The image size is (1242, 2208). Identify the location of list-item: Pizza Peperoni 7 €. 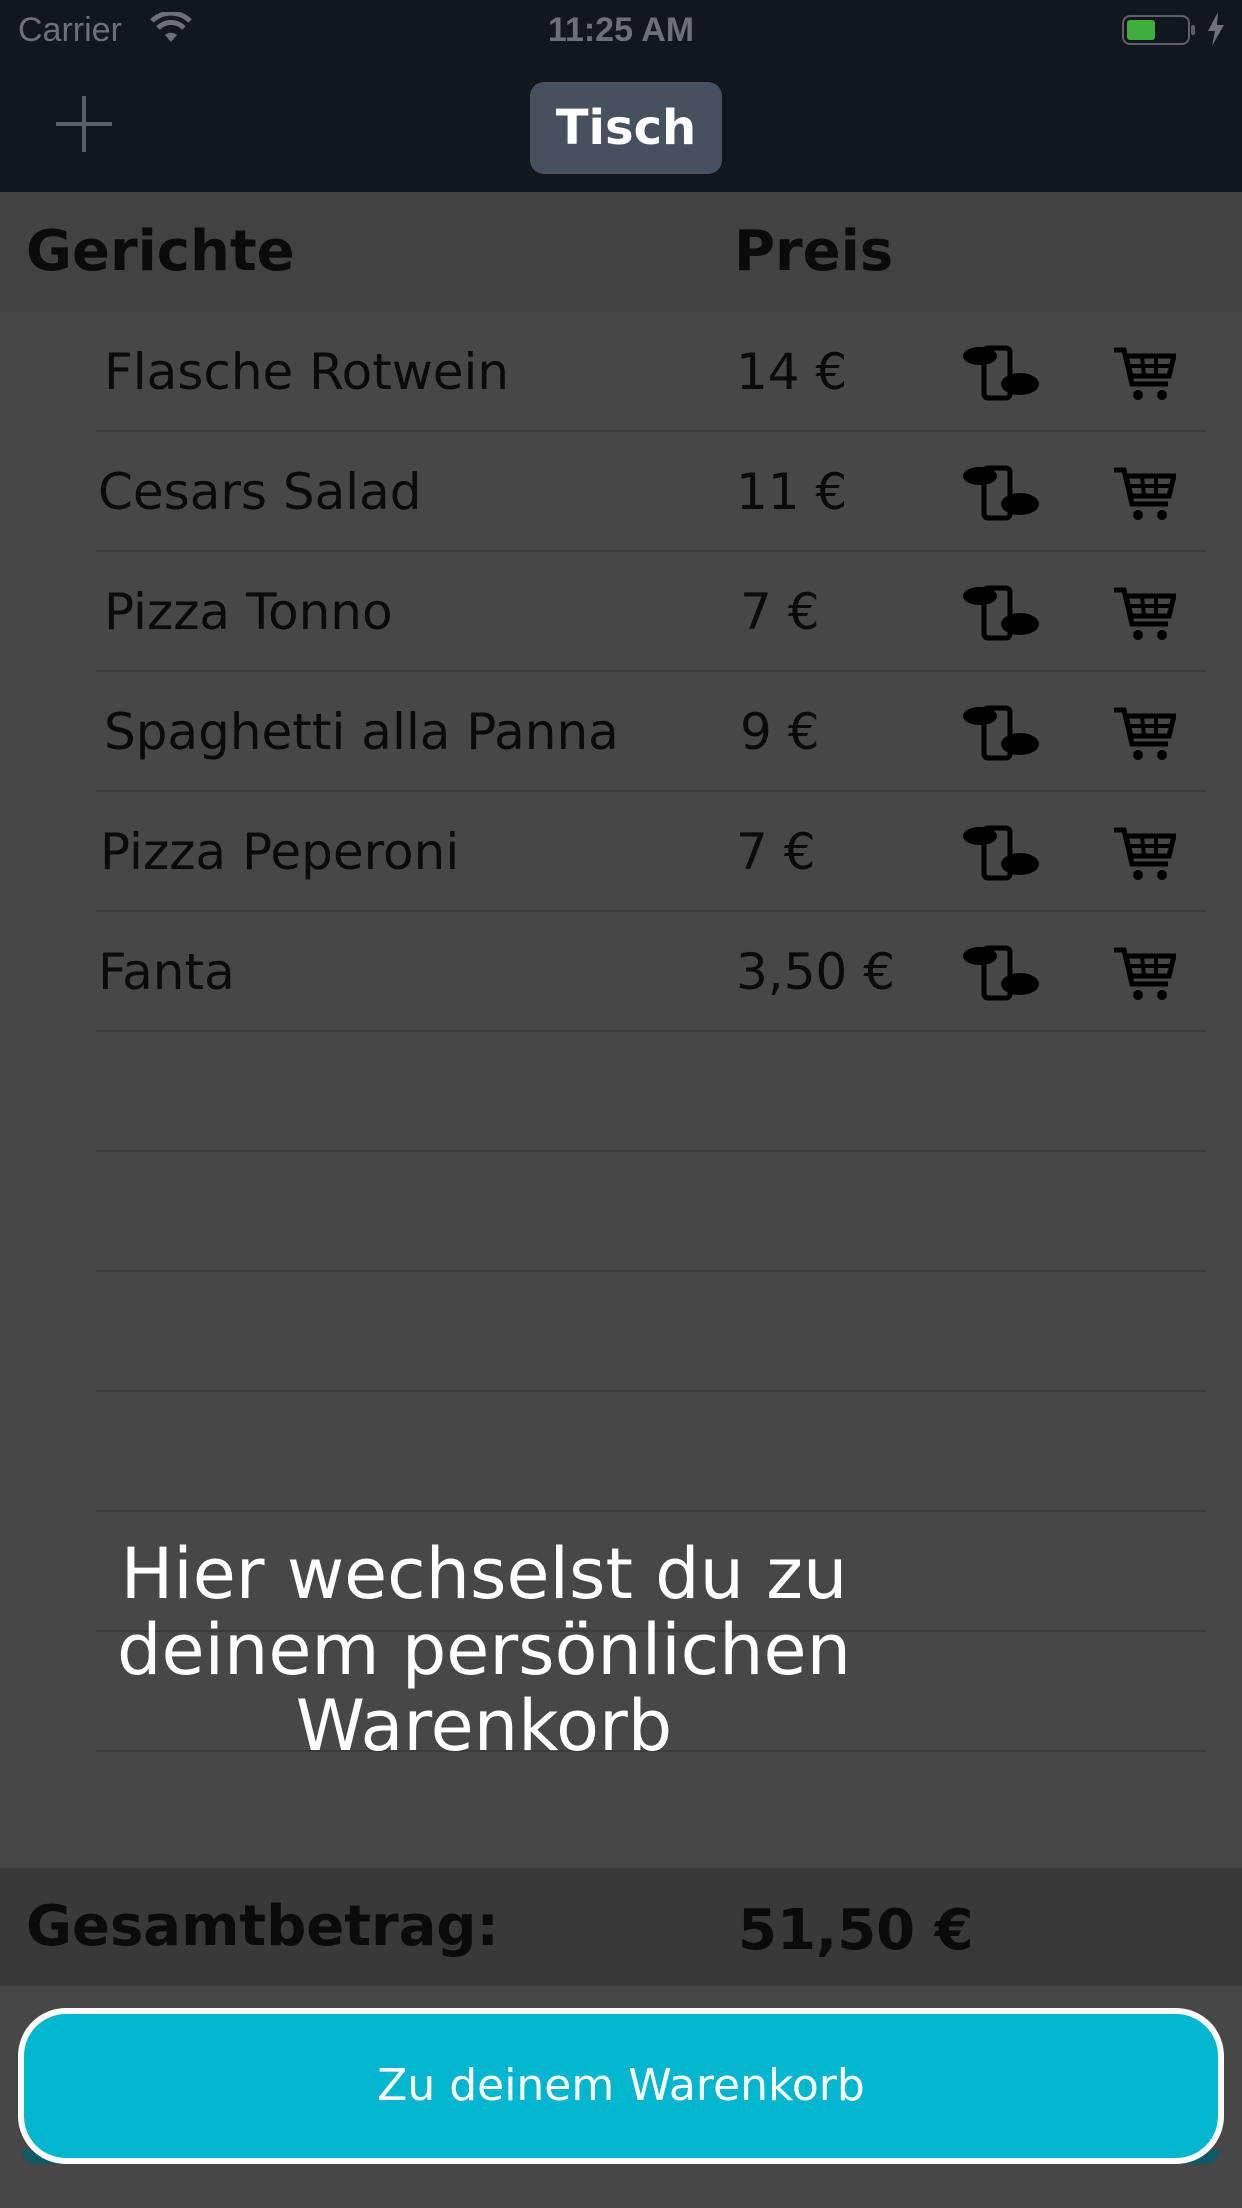
(621, 852).